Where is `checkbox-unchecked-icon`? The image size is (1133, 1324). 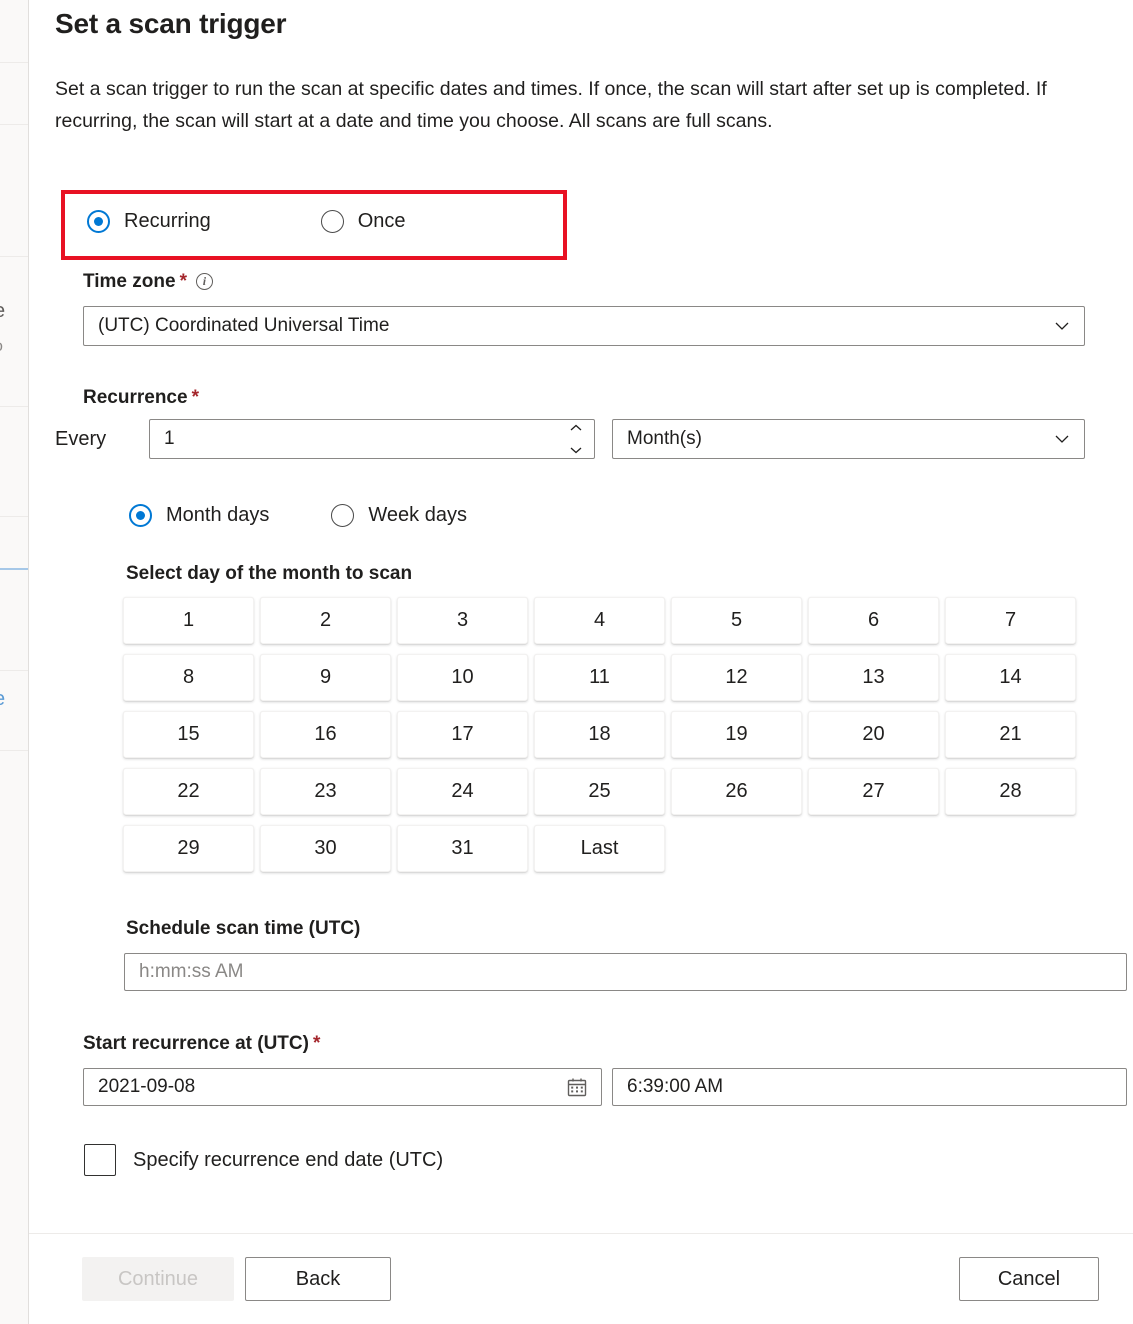
checkbox-unchecked-icon is located at coordinates (100, 1160).